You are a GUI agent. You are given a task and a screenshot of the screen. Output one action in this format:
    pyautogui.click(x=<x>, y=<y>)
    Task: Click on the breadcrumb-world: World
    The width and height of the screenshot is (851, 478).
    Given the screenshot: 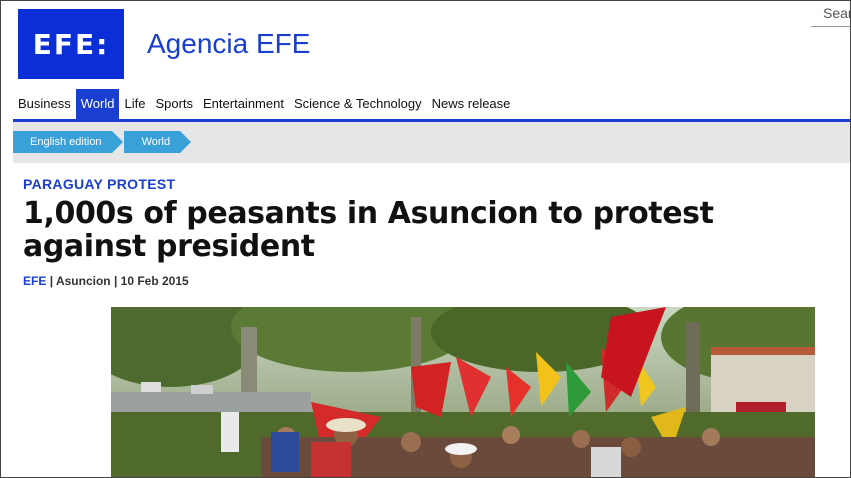 What is the action you would take?
    pyautogui.click(x=157, y=142)
    